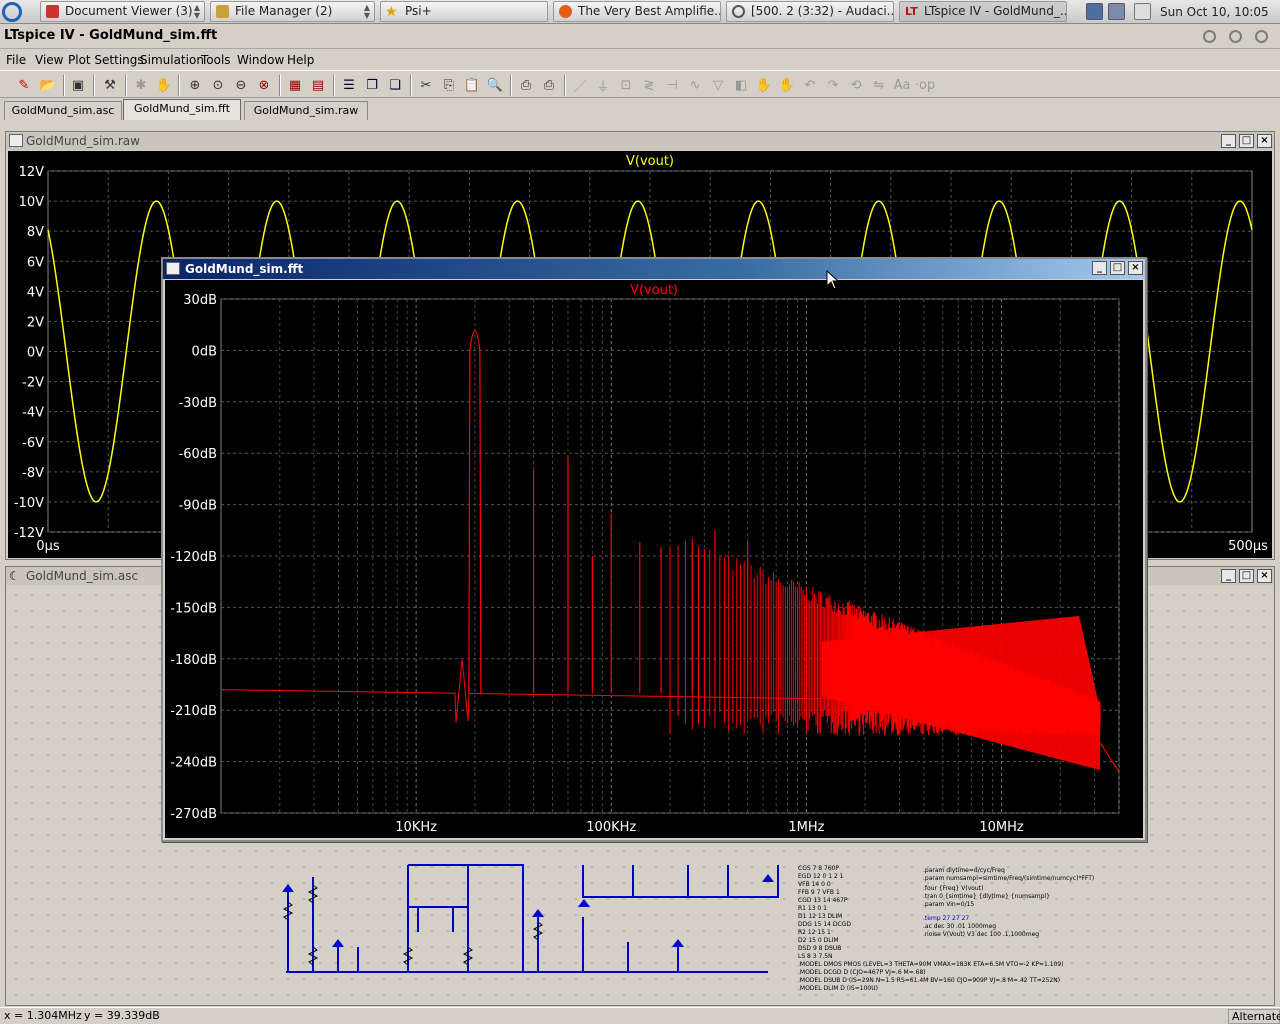 This screenshot has height=1024, width=1280. I want to click on raw-y-tick-label: 0V, so click(35, 353).